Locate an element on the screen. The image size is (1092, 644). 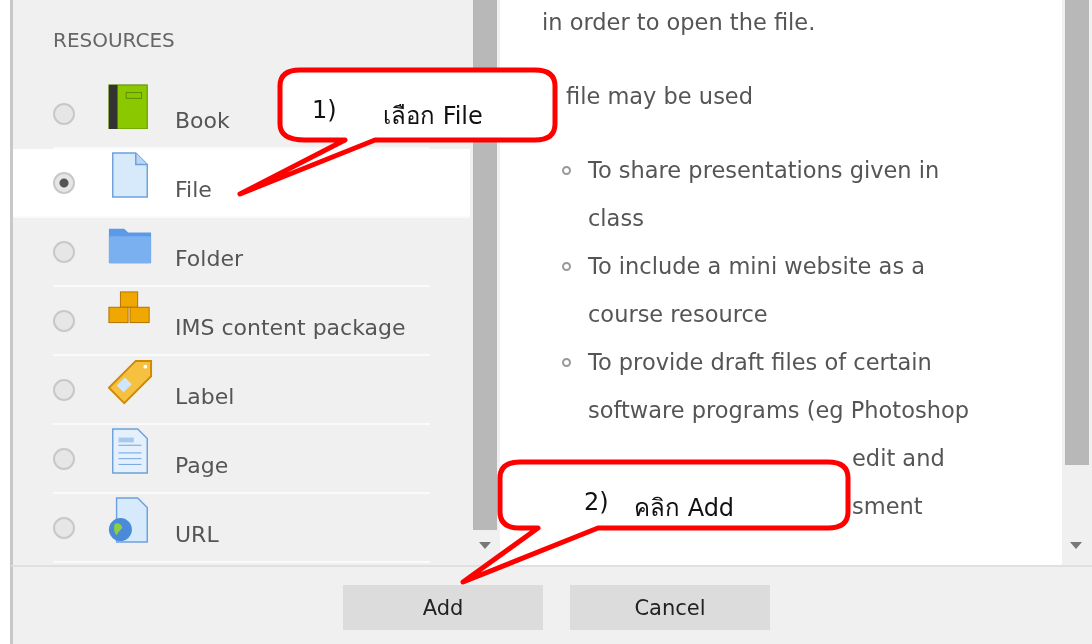
option-label: Folder is located at coordinates (209, 258).